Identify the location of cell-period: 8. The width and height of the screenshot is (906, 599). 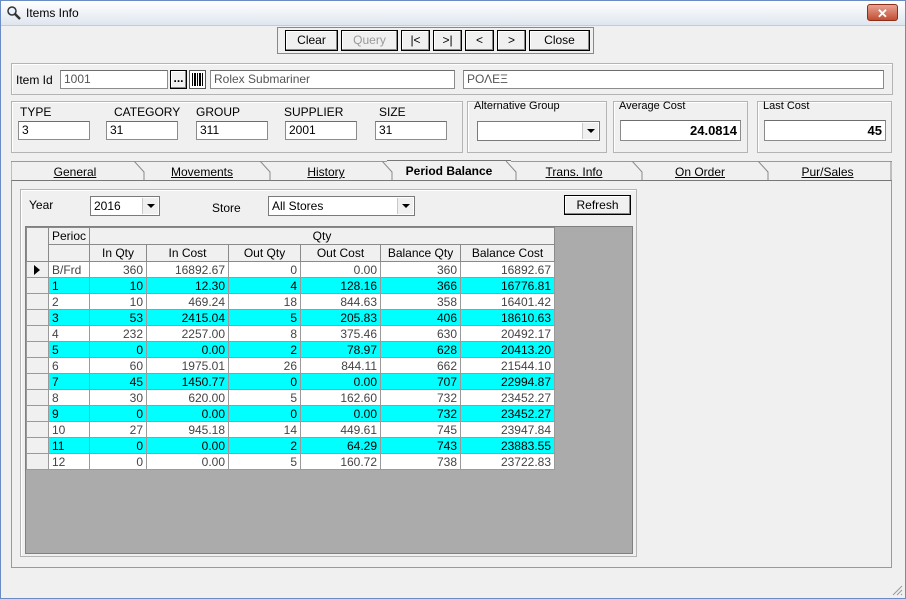
(69, 397).